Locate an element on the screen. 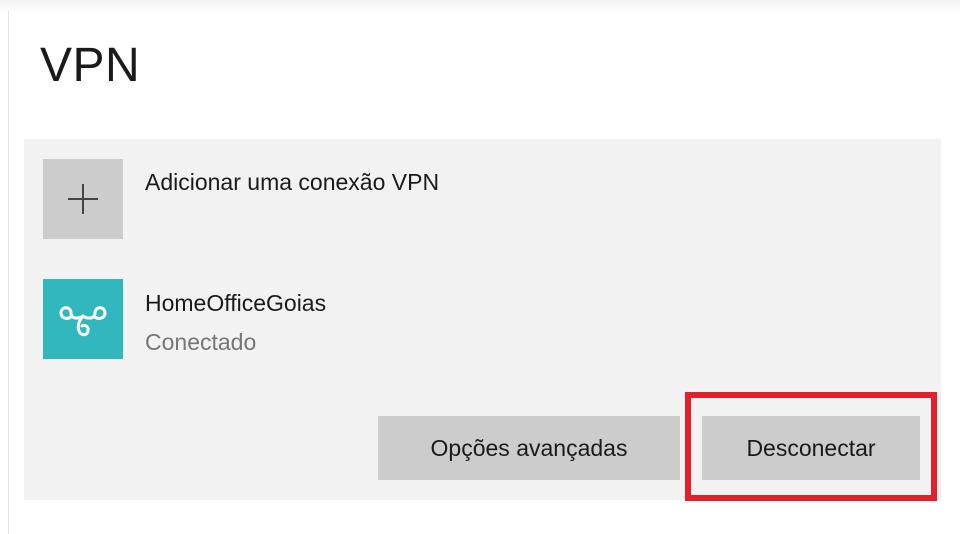 The width and height of the screenshot is (960, 534). window-left-edge is located at coordinates (8, 272).